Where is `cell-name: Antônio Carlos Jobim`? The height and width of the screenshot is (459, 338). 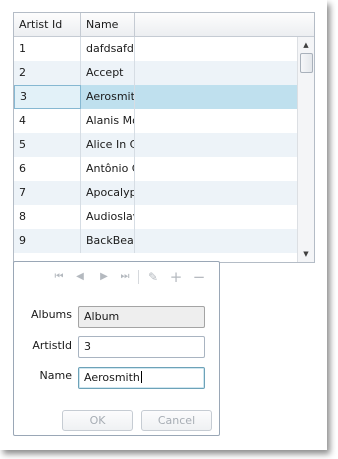 cell-name: Antônio Carlos Jobim is located at coordinates (108, 169).